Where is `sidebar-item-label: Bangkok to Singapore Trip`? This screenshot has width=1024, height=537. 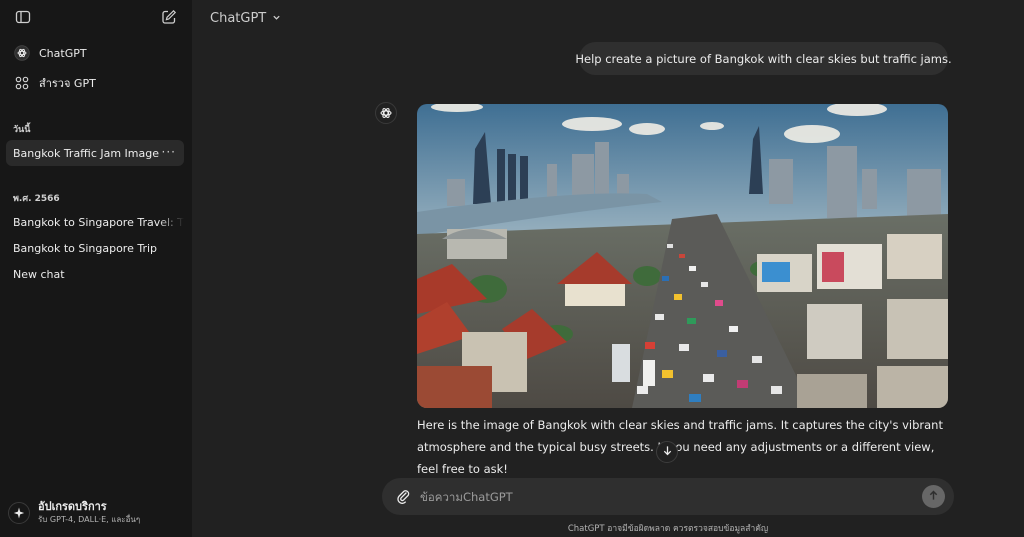
sidebar-item-label: Bangkok to Singapore Trip is located at coordinates (85, 248).